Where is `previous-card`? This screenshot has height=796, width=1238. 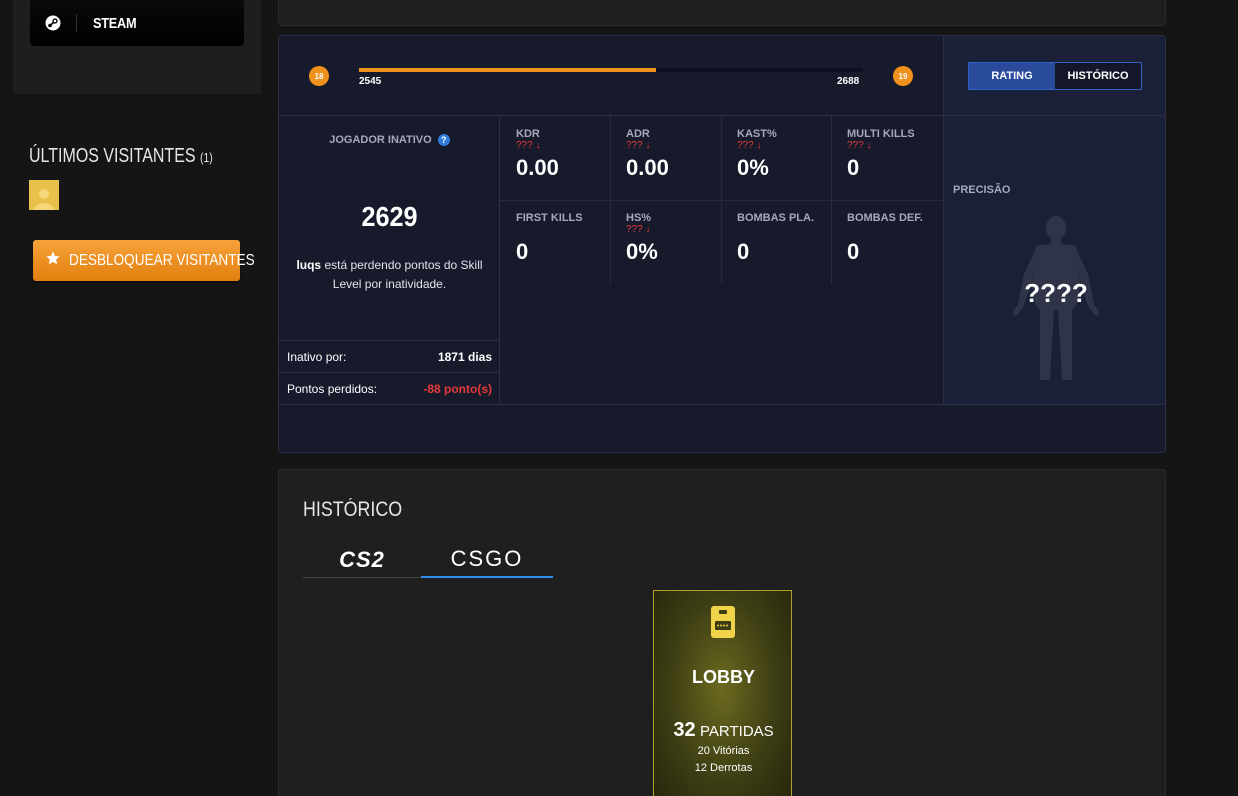
previous-card is located at coordinates (722, 13).